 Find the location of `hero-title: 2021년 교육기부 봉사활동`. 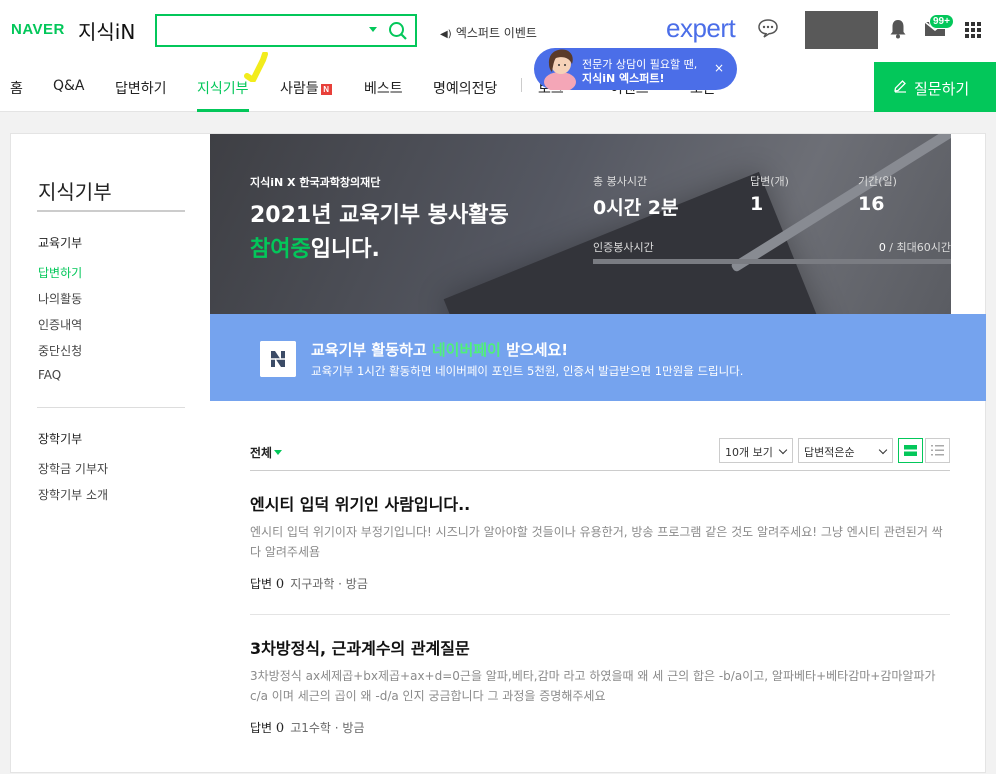

hero-title: 2021년 교육기부 봉사활동 is located at coordinates (379, 215).